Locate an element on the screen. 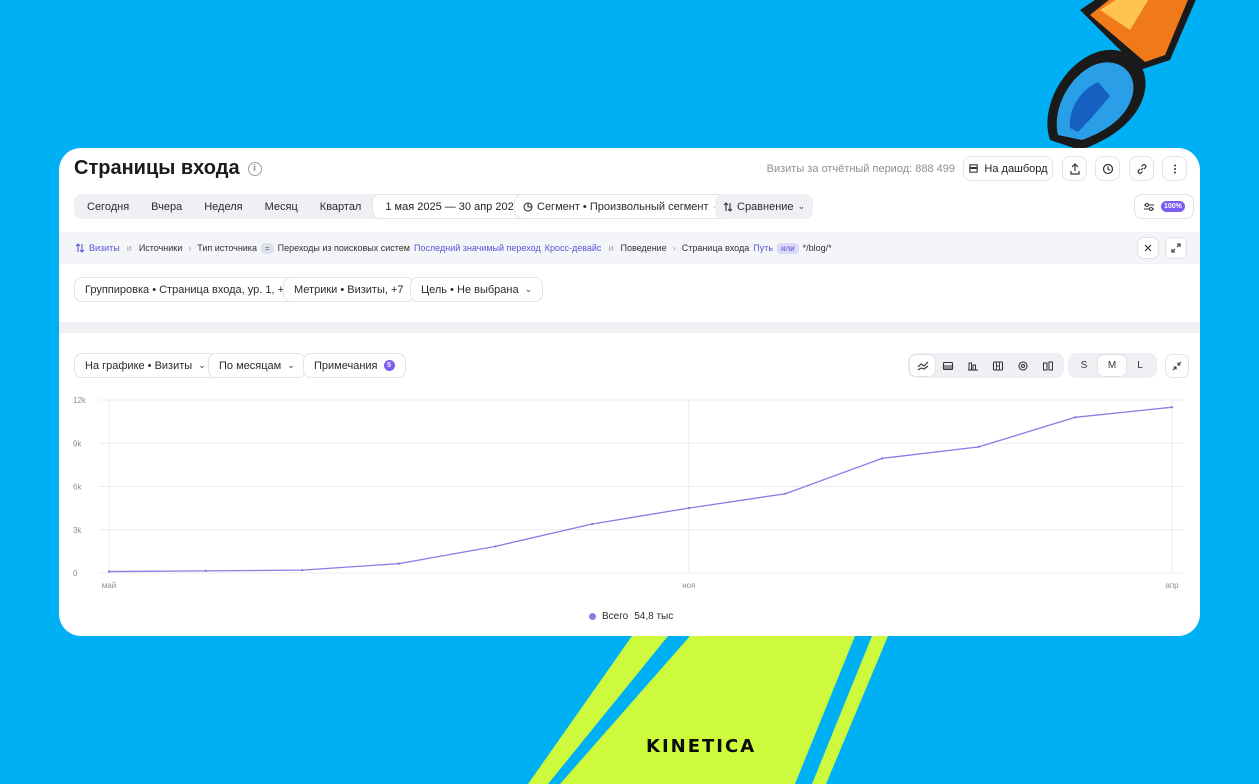 This screenshot has height=784, width=1259. bar-chart-button is located at coordinates (972, 365).